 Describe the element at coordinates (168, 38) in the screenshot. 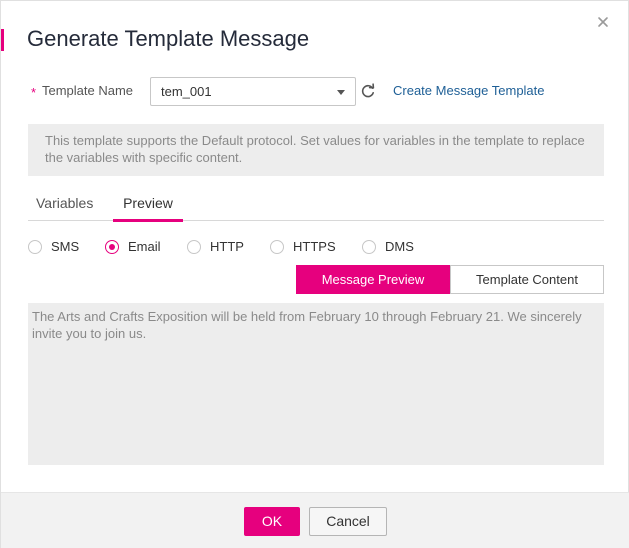

I see `dialog-title: Generate Template Message` at that location.